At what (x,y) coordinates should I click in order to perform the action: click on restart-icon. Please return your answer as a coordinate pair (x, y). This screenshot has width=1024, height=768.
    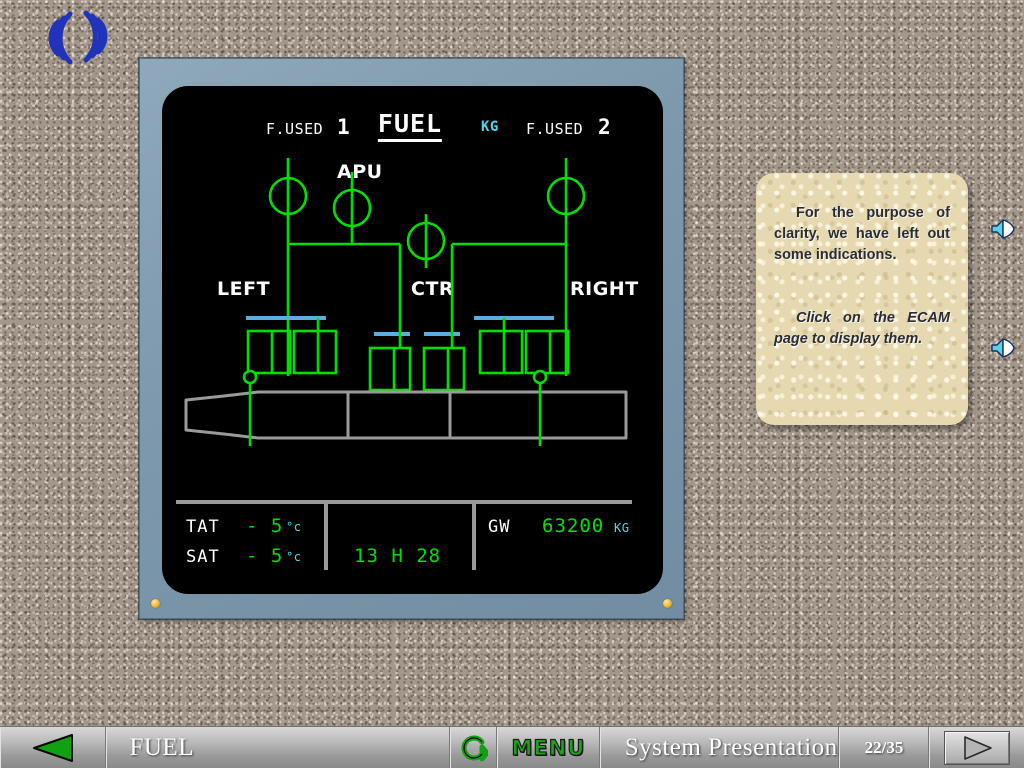
    Looking at the image, I should click on (475, 748).